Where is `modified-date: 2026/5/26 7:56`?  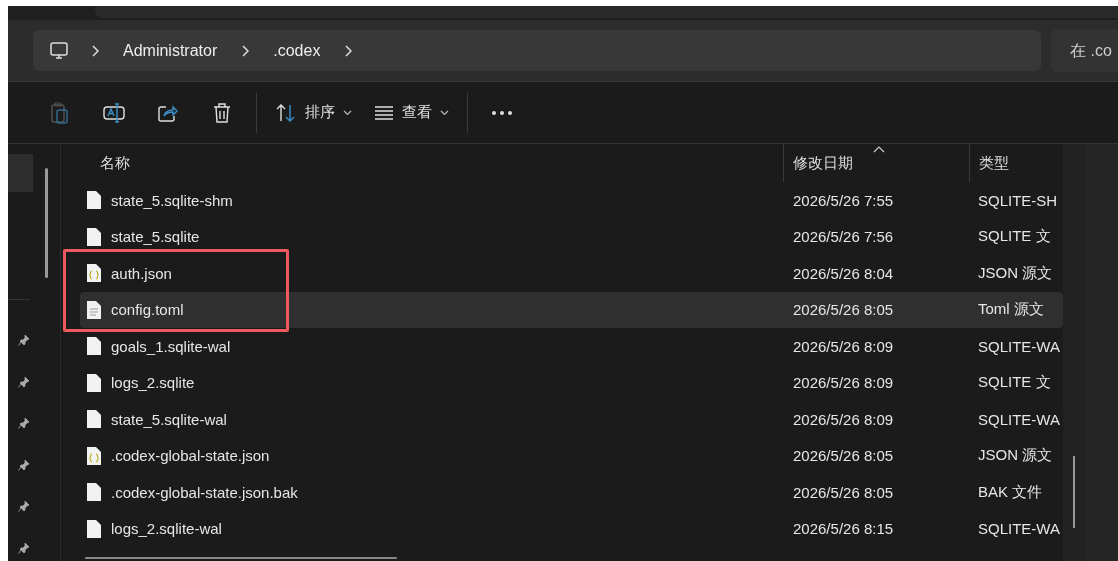 modified-date: 2026/5/26 7:56 is located at coordinates (843, 237).